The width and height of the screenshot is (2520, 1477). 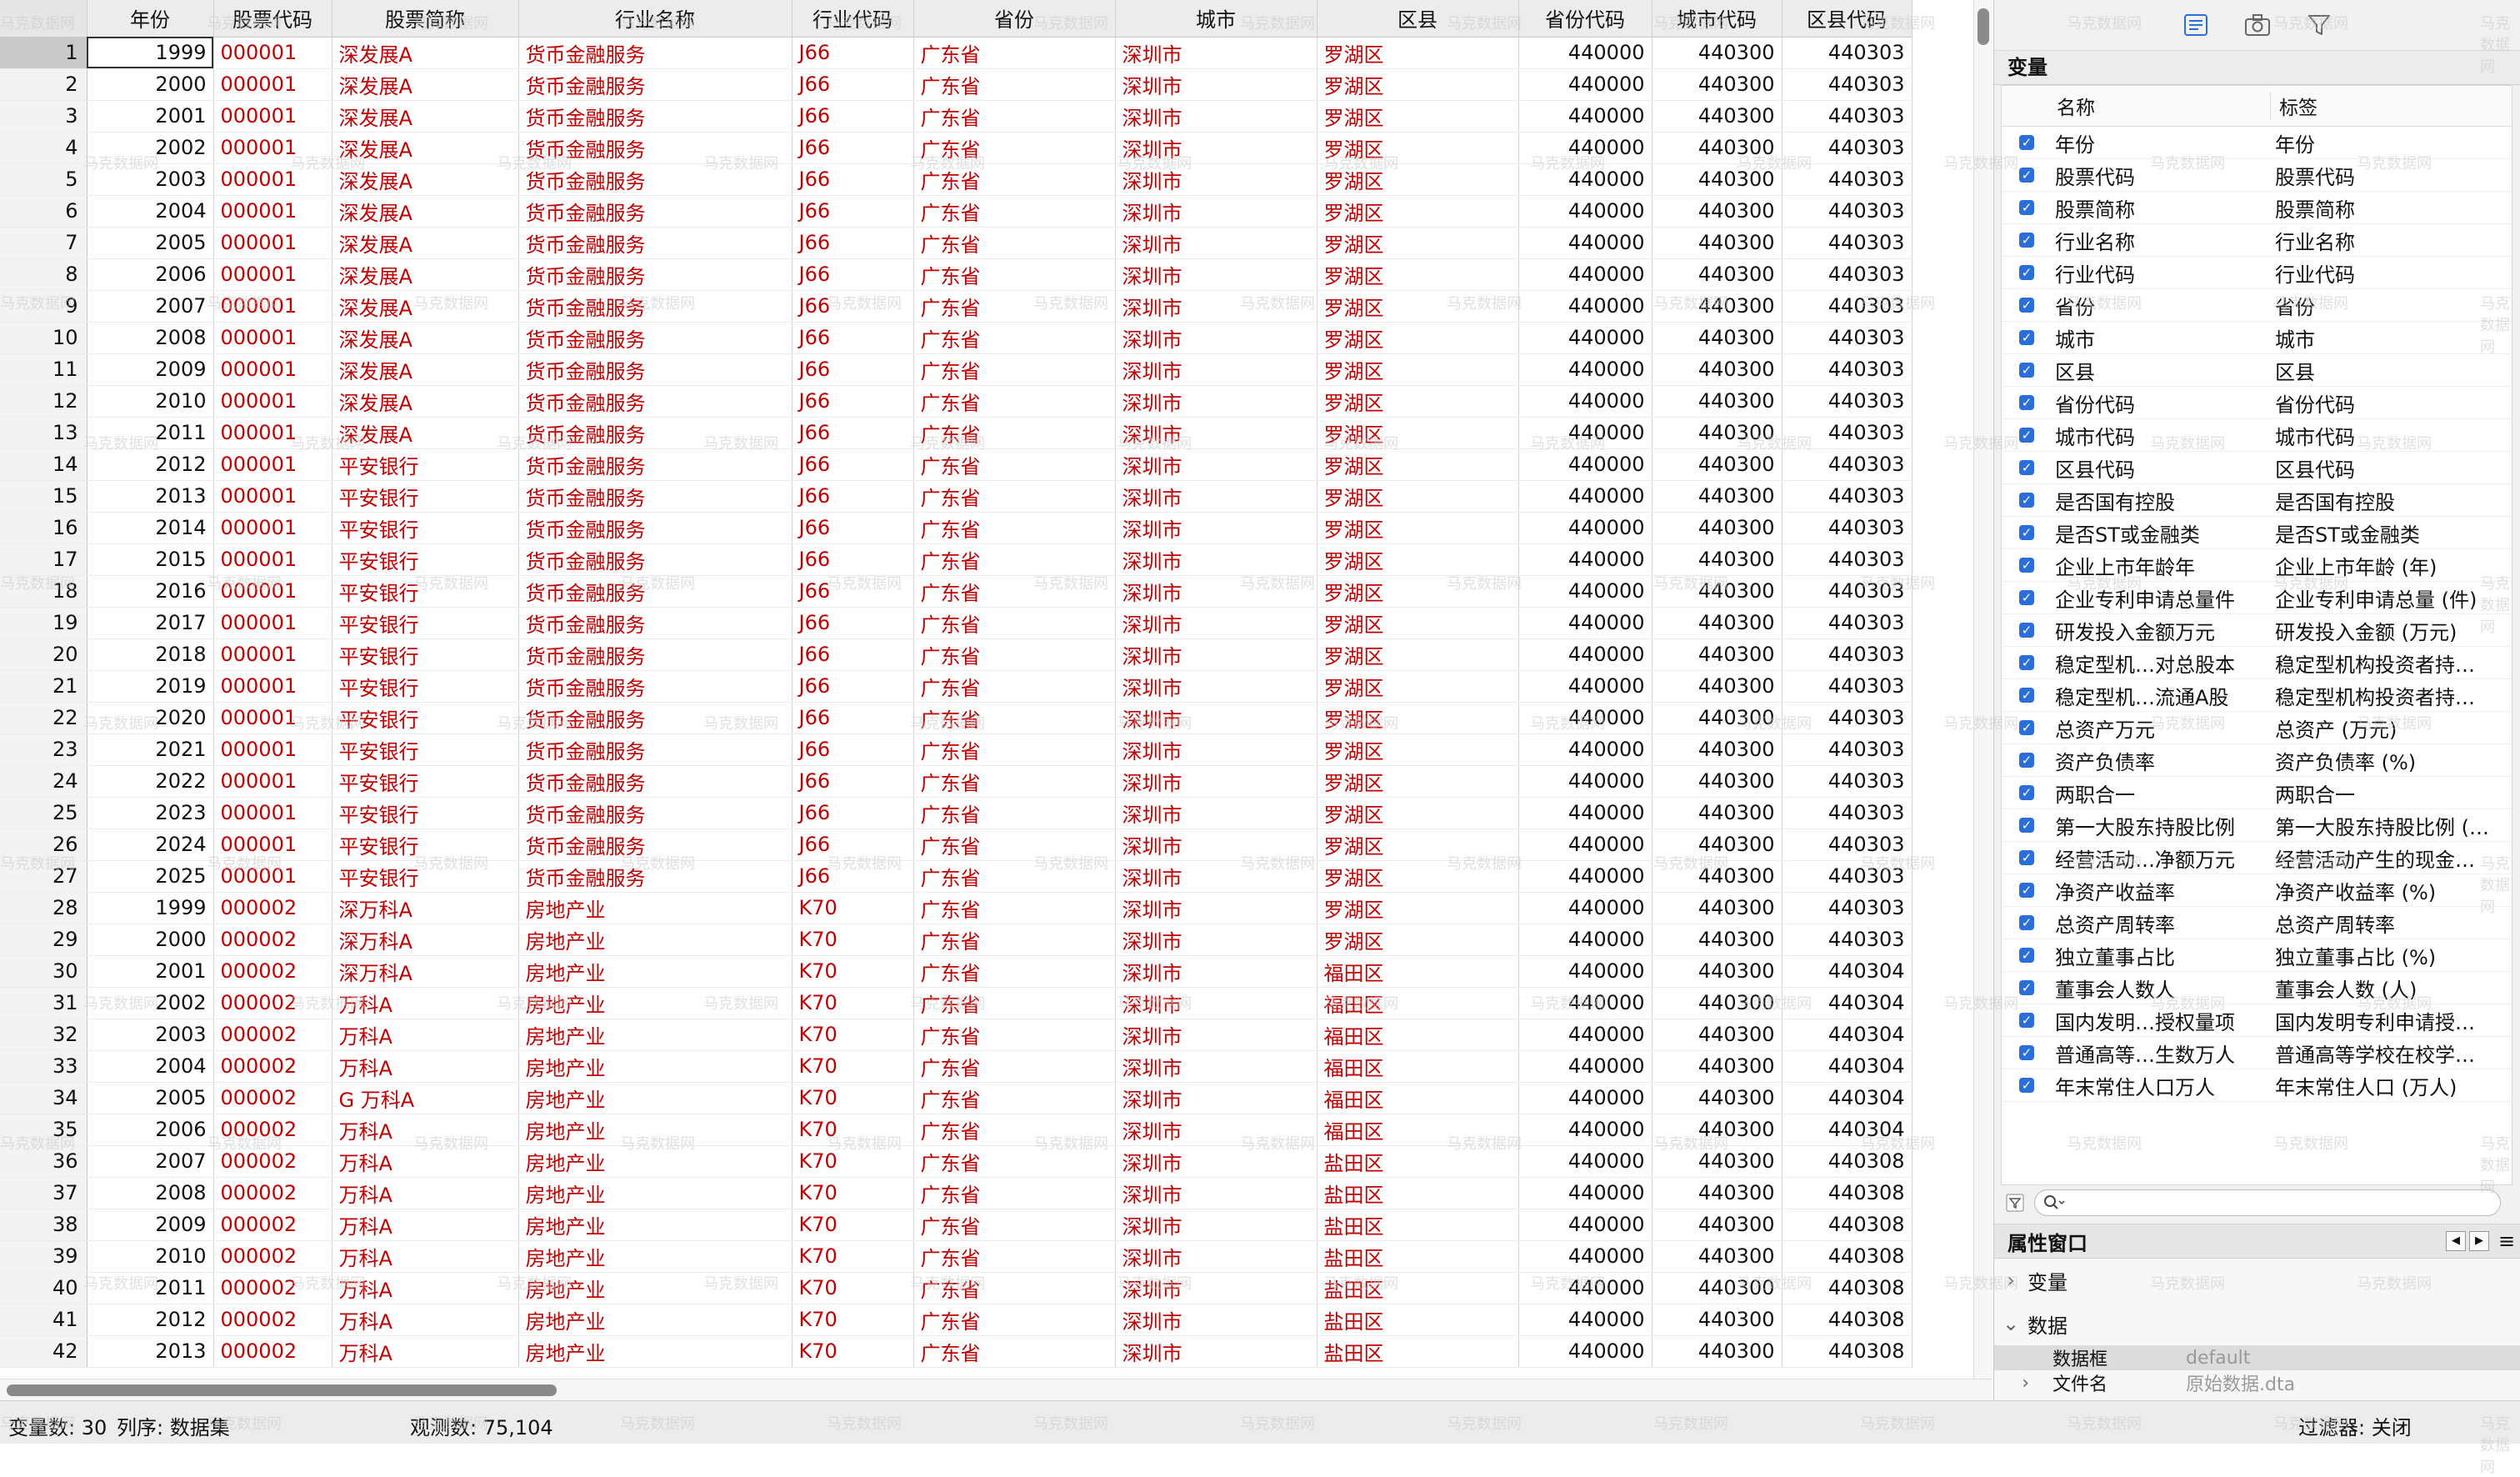 What do you see at coordinates (425, 1035) in the screenshot?
I see `cell-abbr: 万科A` at bounding box center [425, 1035].